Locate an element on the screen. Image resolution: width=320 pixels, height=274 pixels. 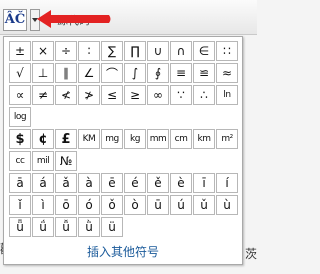
symbol-row: ± × ÷ ∶ ∑ ∏ ∪ ∩ ∈ ∷ is located at coordinates (127, 52).